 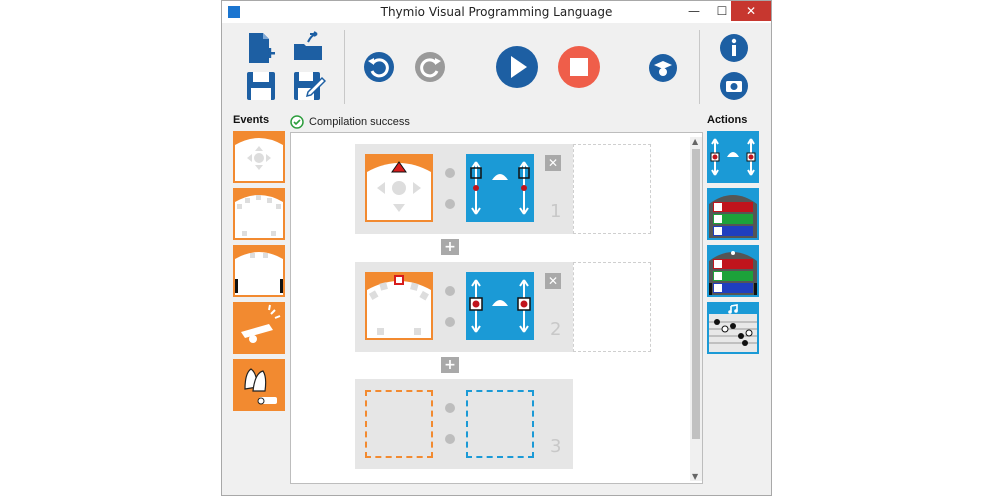 What do you see at coordinates (399, 424) in the screenshot?
I see `pair-3-empty-event-slot` at bounding box center [399, 424].